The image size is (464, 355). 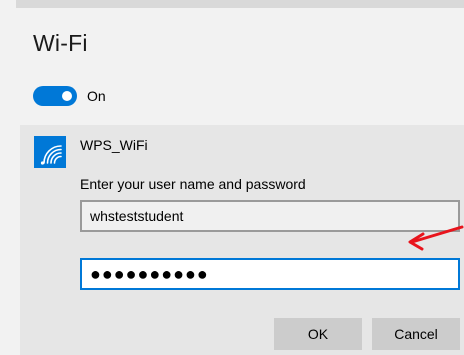 I want to click on wifi-signal-icon, so click(x=50, y=152).